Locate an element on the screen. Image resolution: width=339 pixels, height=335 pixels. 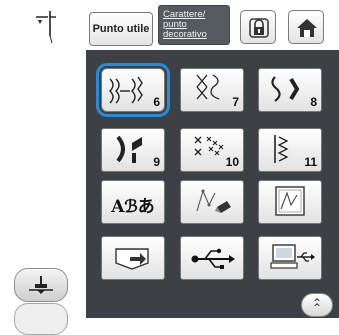
home-button is located at coordinates (306, 27).